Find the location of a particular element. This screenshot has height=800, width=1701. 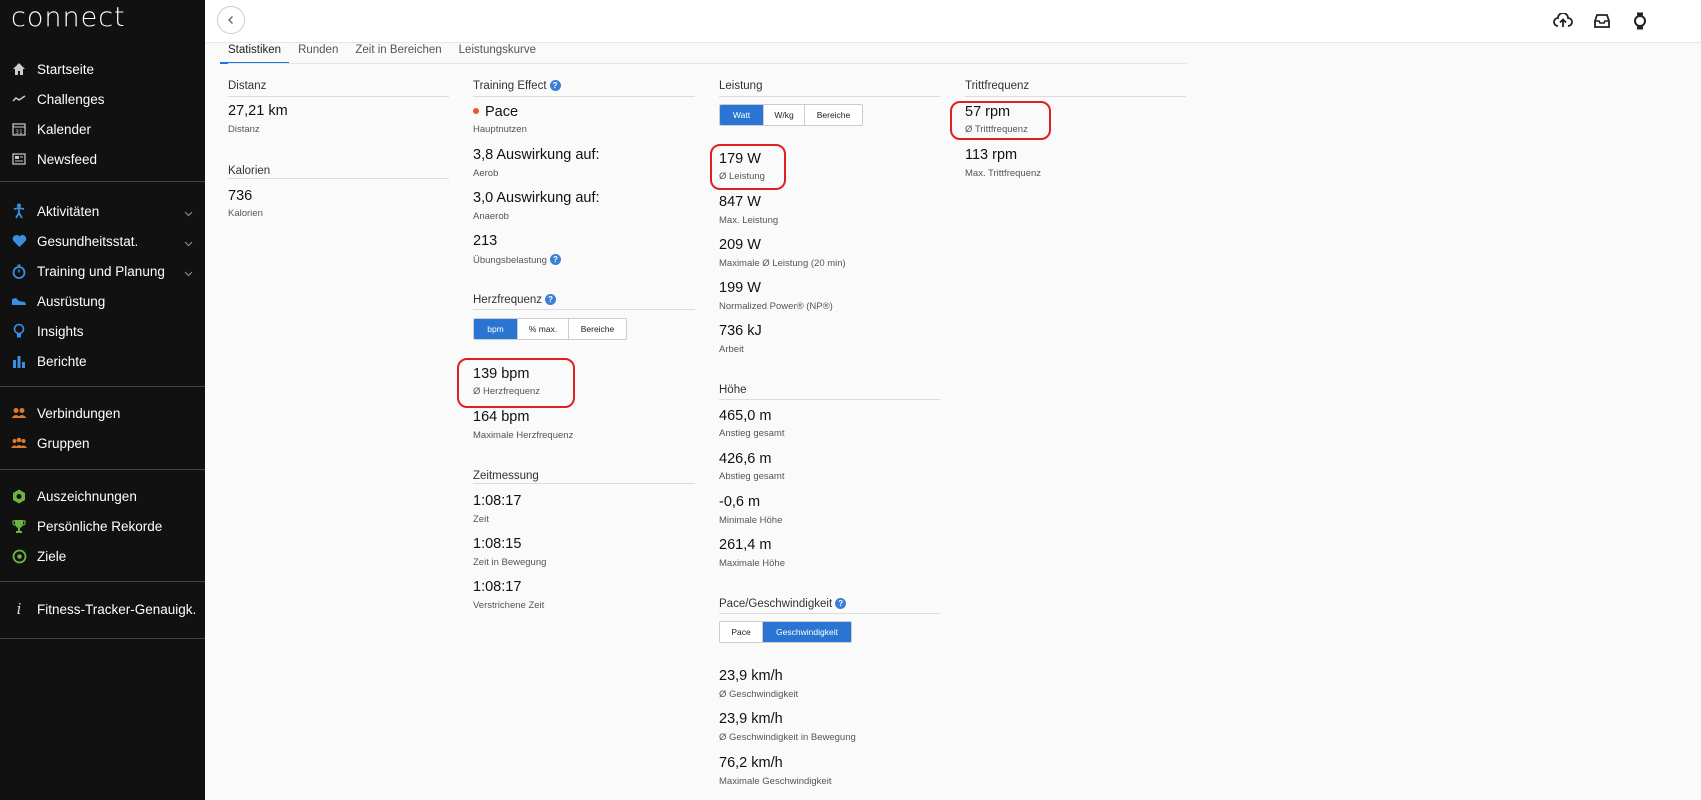

training-effect-primary-value: Pace is located at coordinates (495, 112).